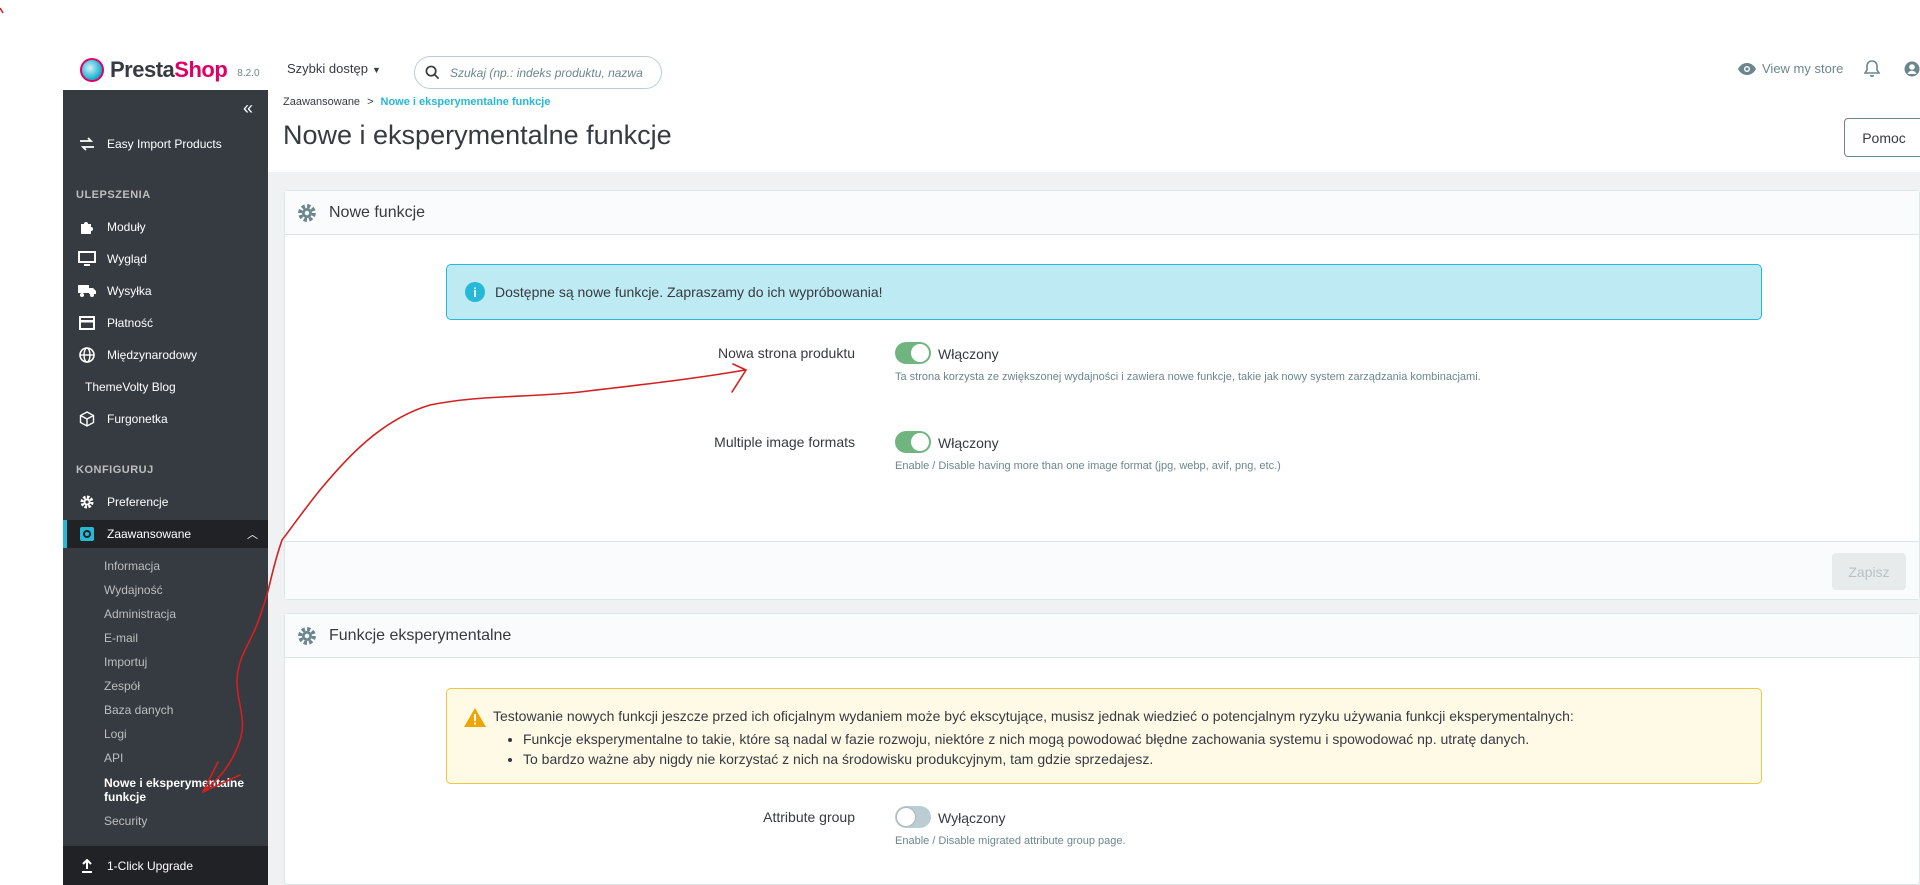 Image resolution: width=1920 pixels, height=885 pixels. I want to click on settings-box-icon, so click(87, 534).